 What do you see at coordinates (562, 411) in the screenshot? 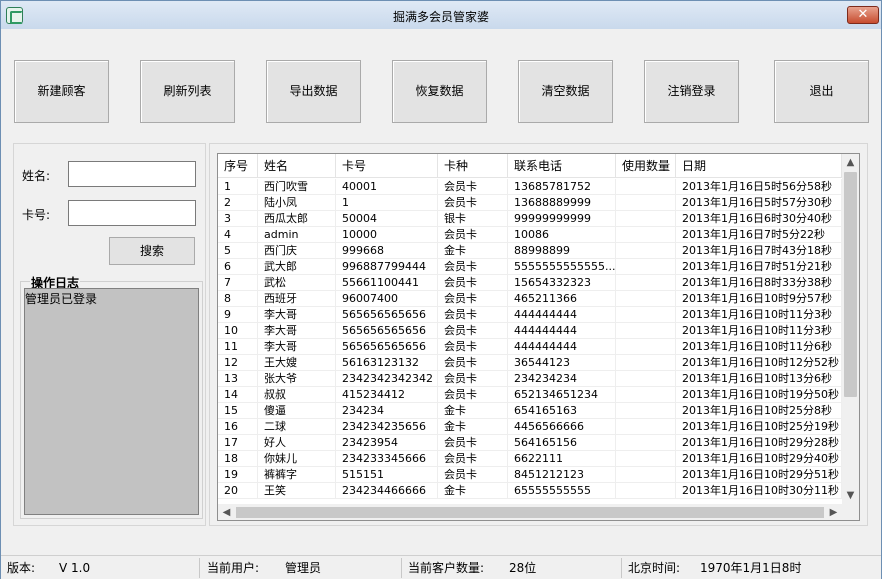
I see `cell-phone: 654165163` at bounding box center [562, 411].